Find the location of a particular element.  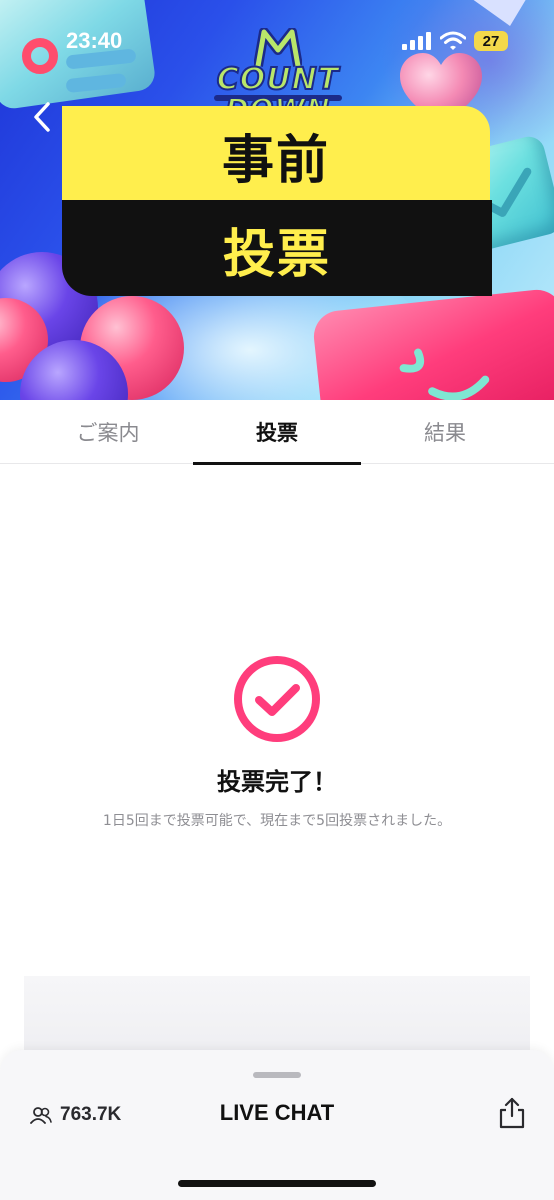

tab-label: ご案内 is located at coordinates (108, 433).